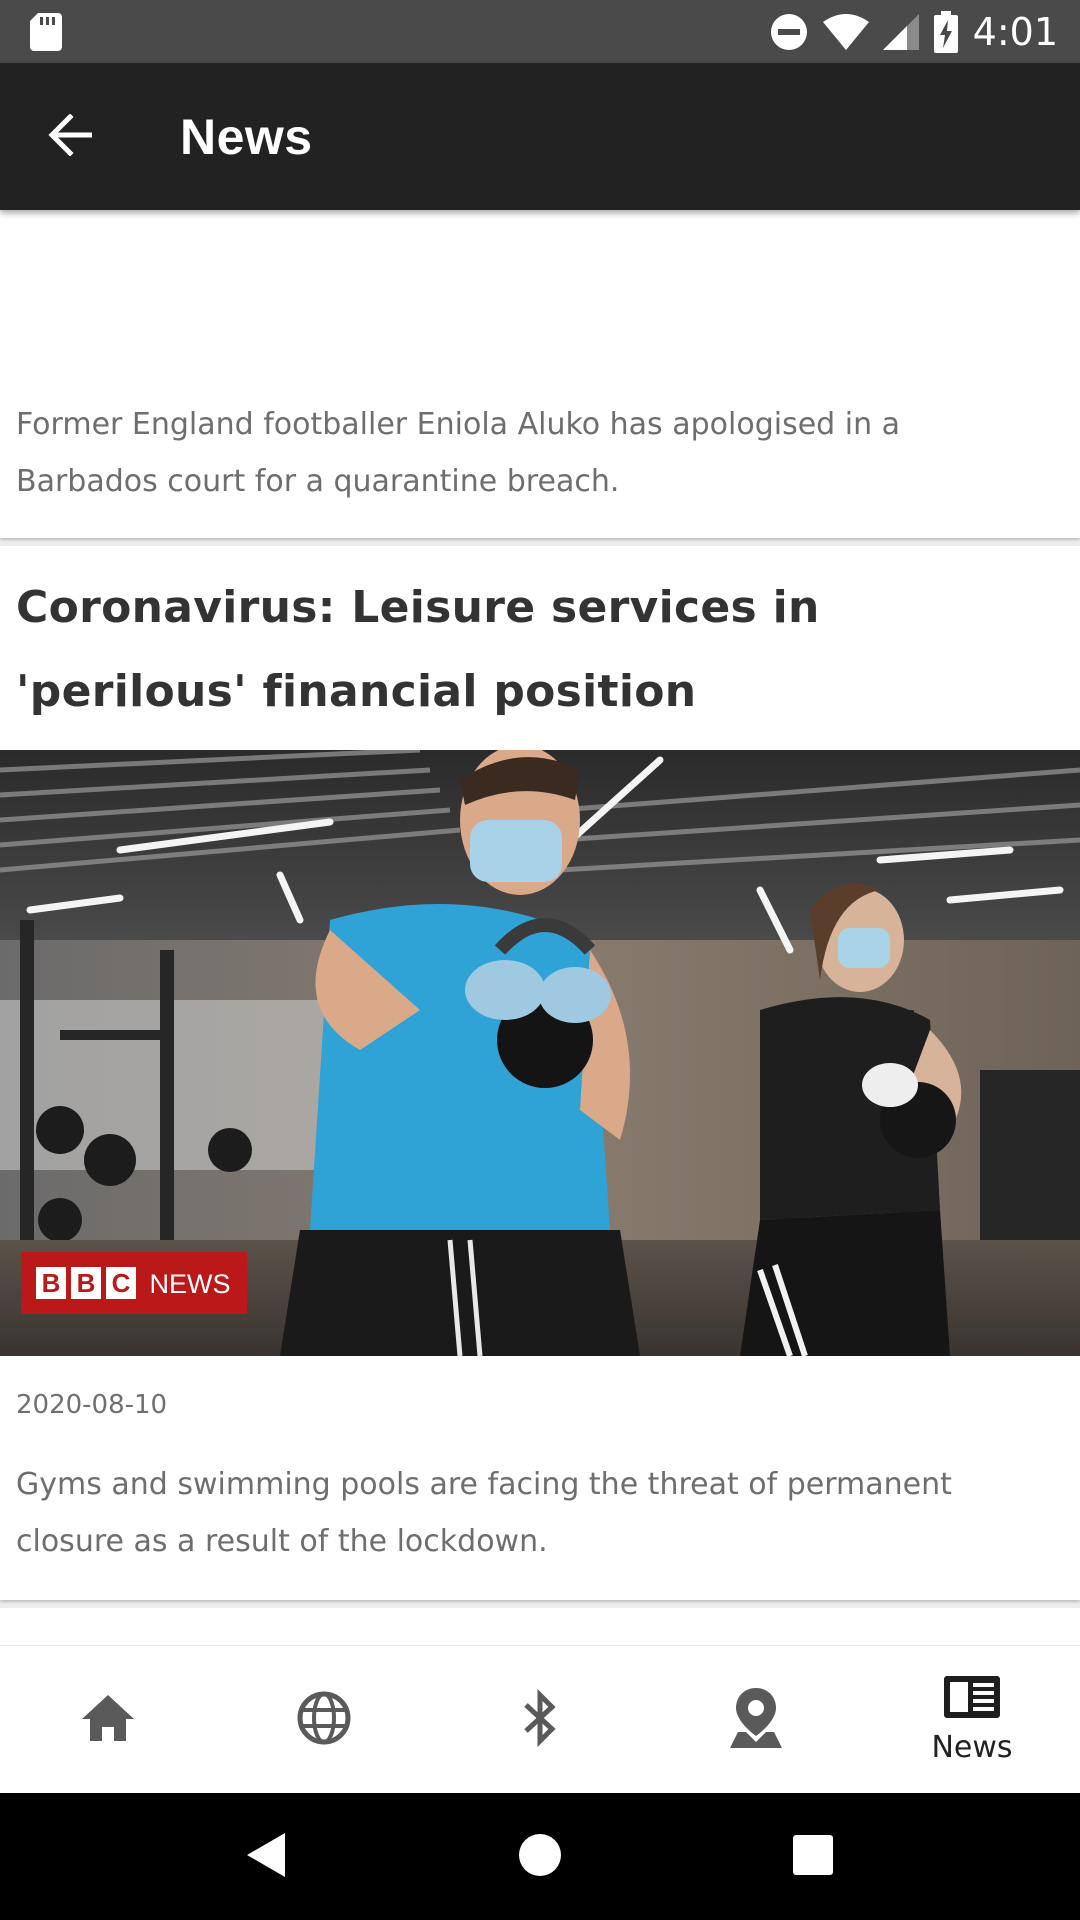  I want to click on system-back-button, so click(267, 1857).